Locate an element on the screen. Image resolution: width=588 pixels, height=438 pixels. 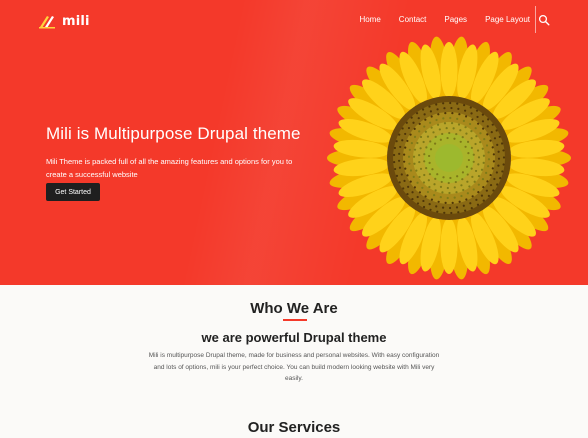
get-started-button: Get Started is located at coordinates (73, 192).